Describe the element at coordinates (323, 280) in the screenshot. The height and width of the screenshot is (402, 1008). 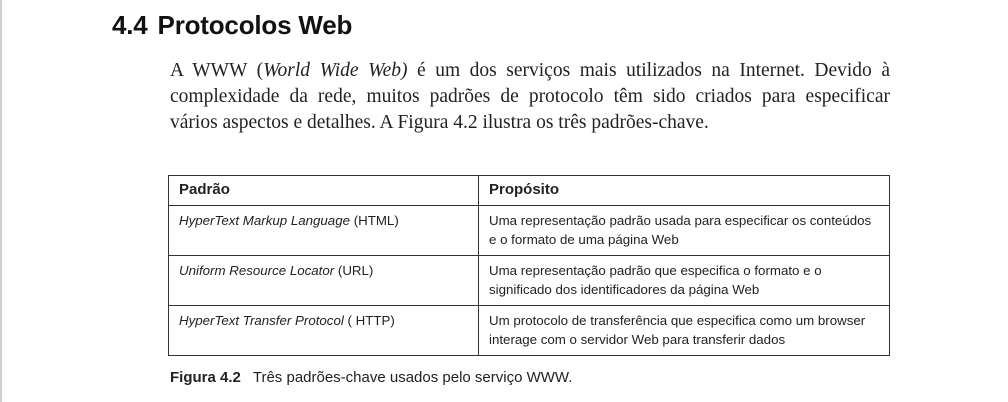
I see `cell-standard-url: Uniform Resource Locator (URL)` at that location.